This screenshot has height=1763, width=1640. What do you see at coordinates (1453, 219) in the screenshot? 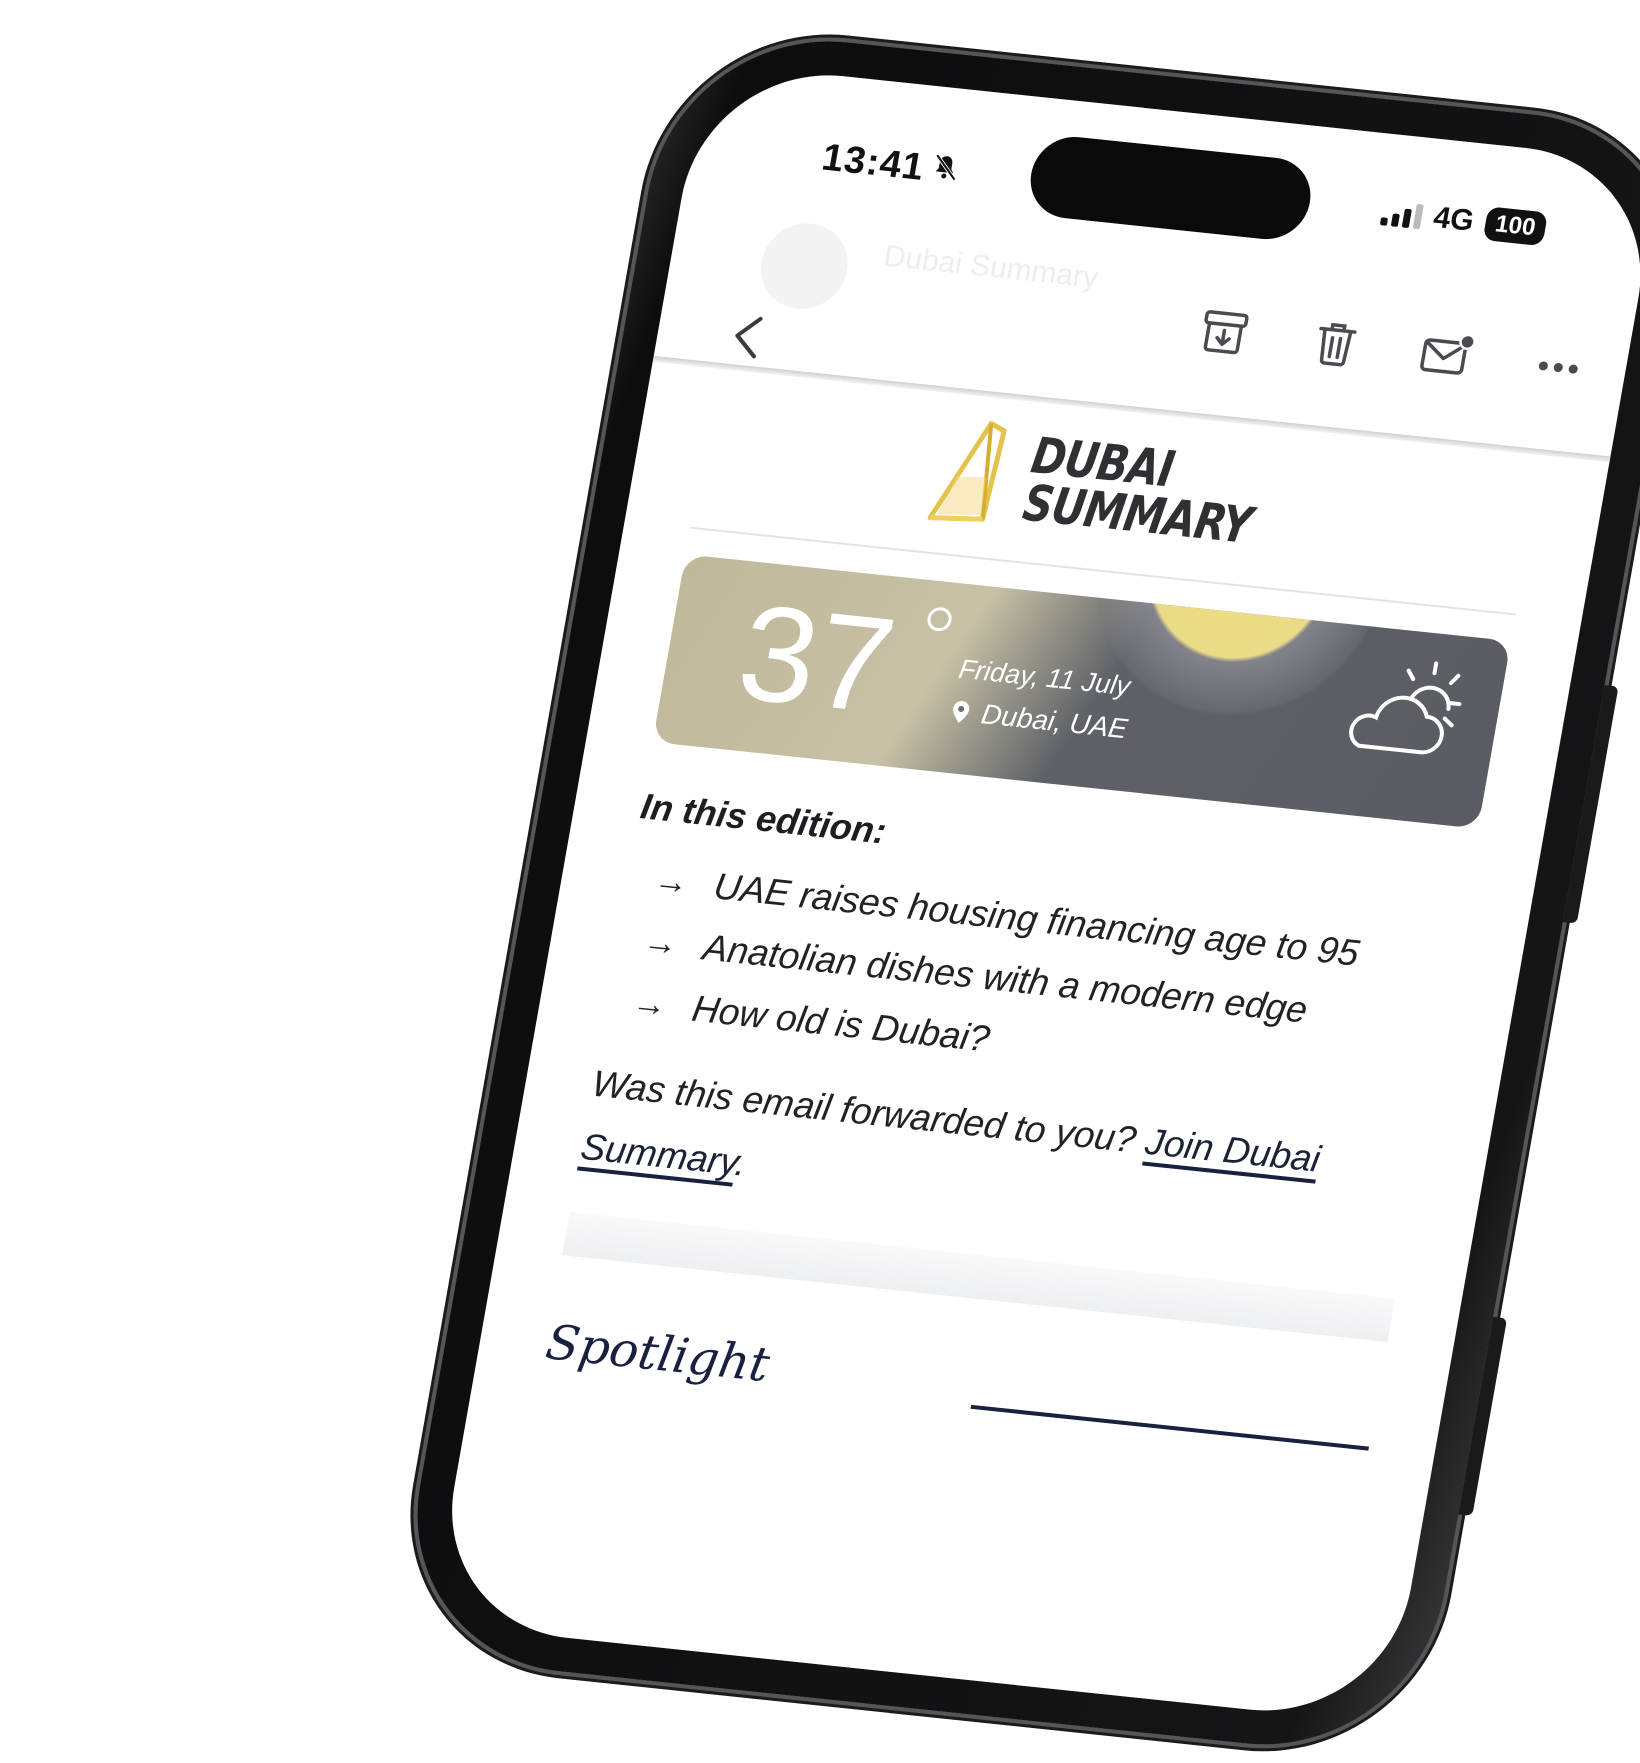
I see `network-type: 4G` at bounding box center [1453, 219].